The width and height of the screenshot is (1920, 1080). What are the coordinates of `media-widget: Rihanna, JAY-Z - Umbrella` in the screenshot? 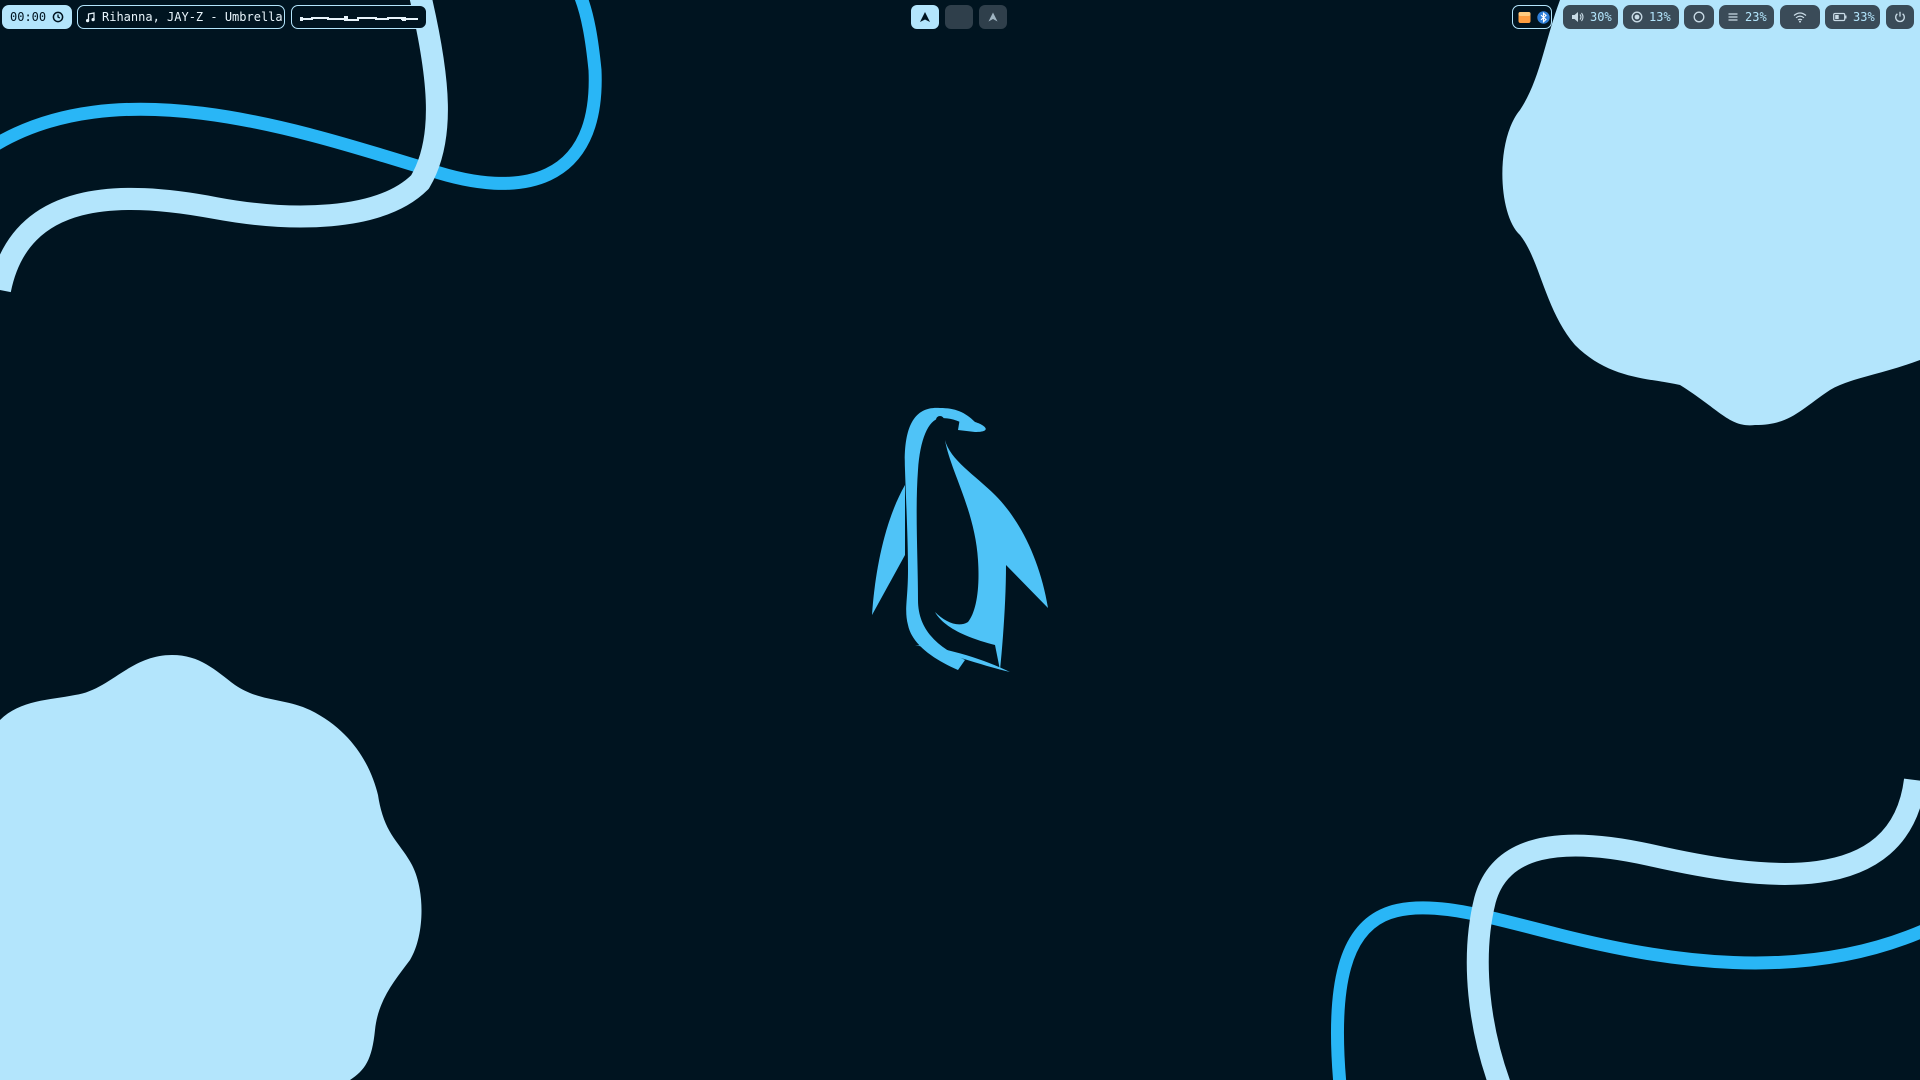 It's located at (181, 17).